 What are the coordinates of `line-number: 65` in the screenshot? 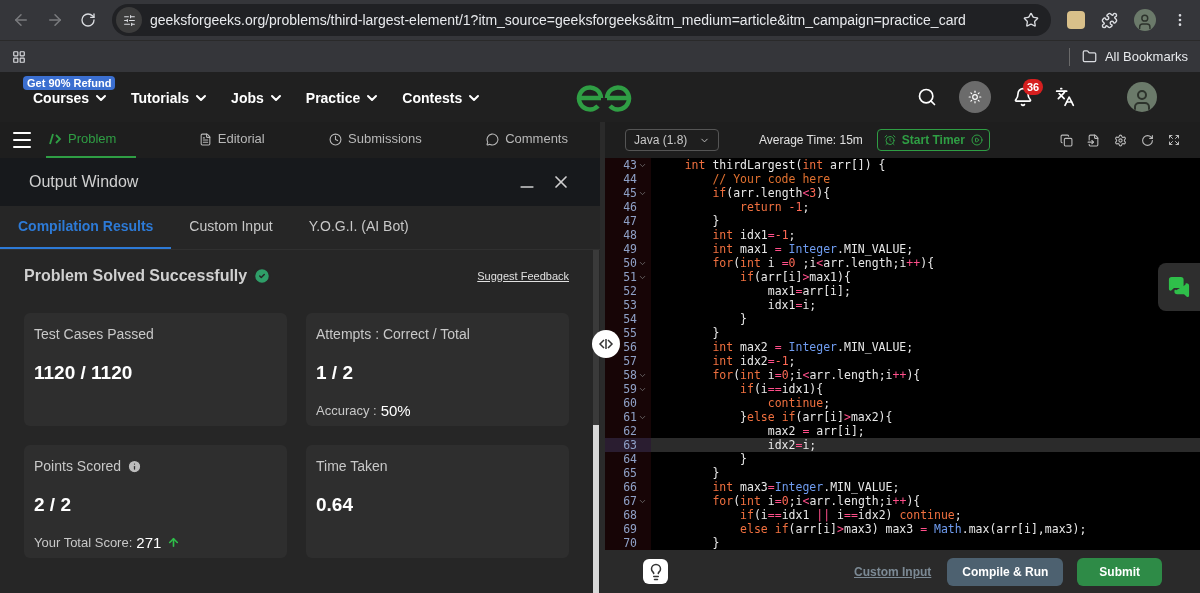 It's located at (630, 473).